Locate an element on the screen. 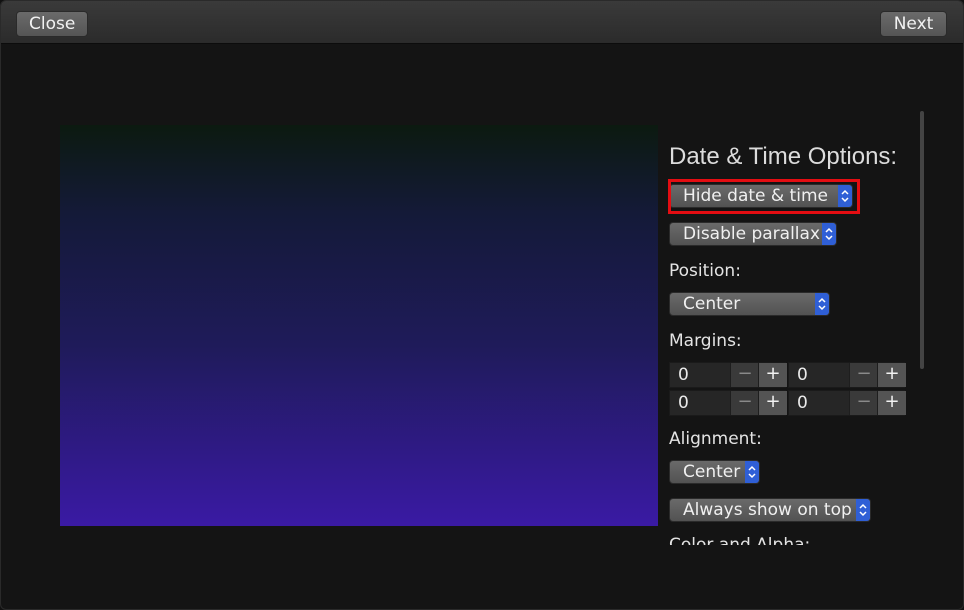  margin-left-stepper: 0 − + is located at coordinates (847, 403).